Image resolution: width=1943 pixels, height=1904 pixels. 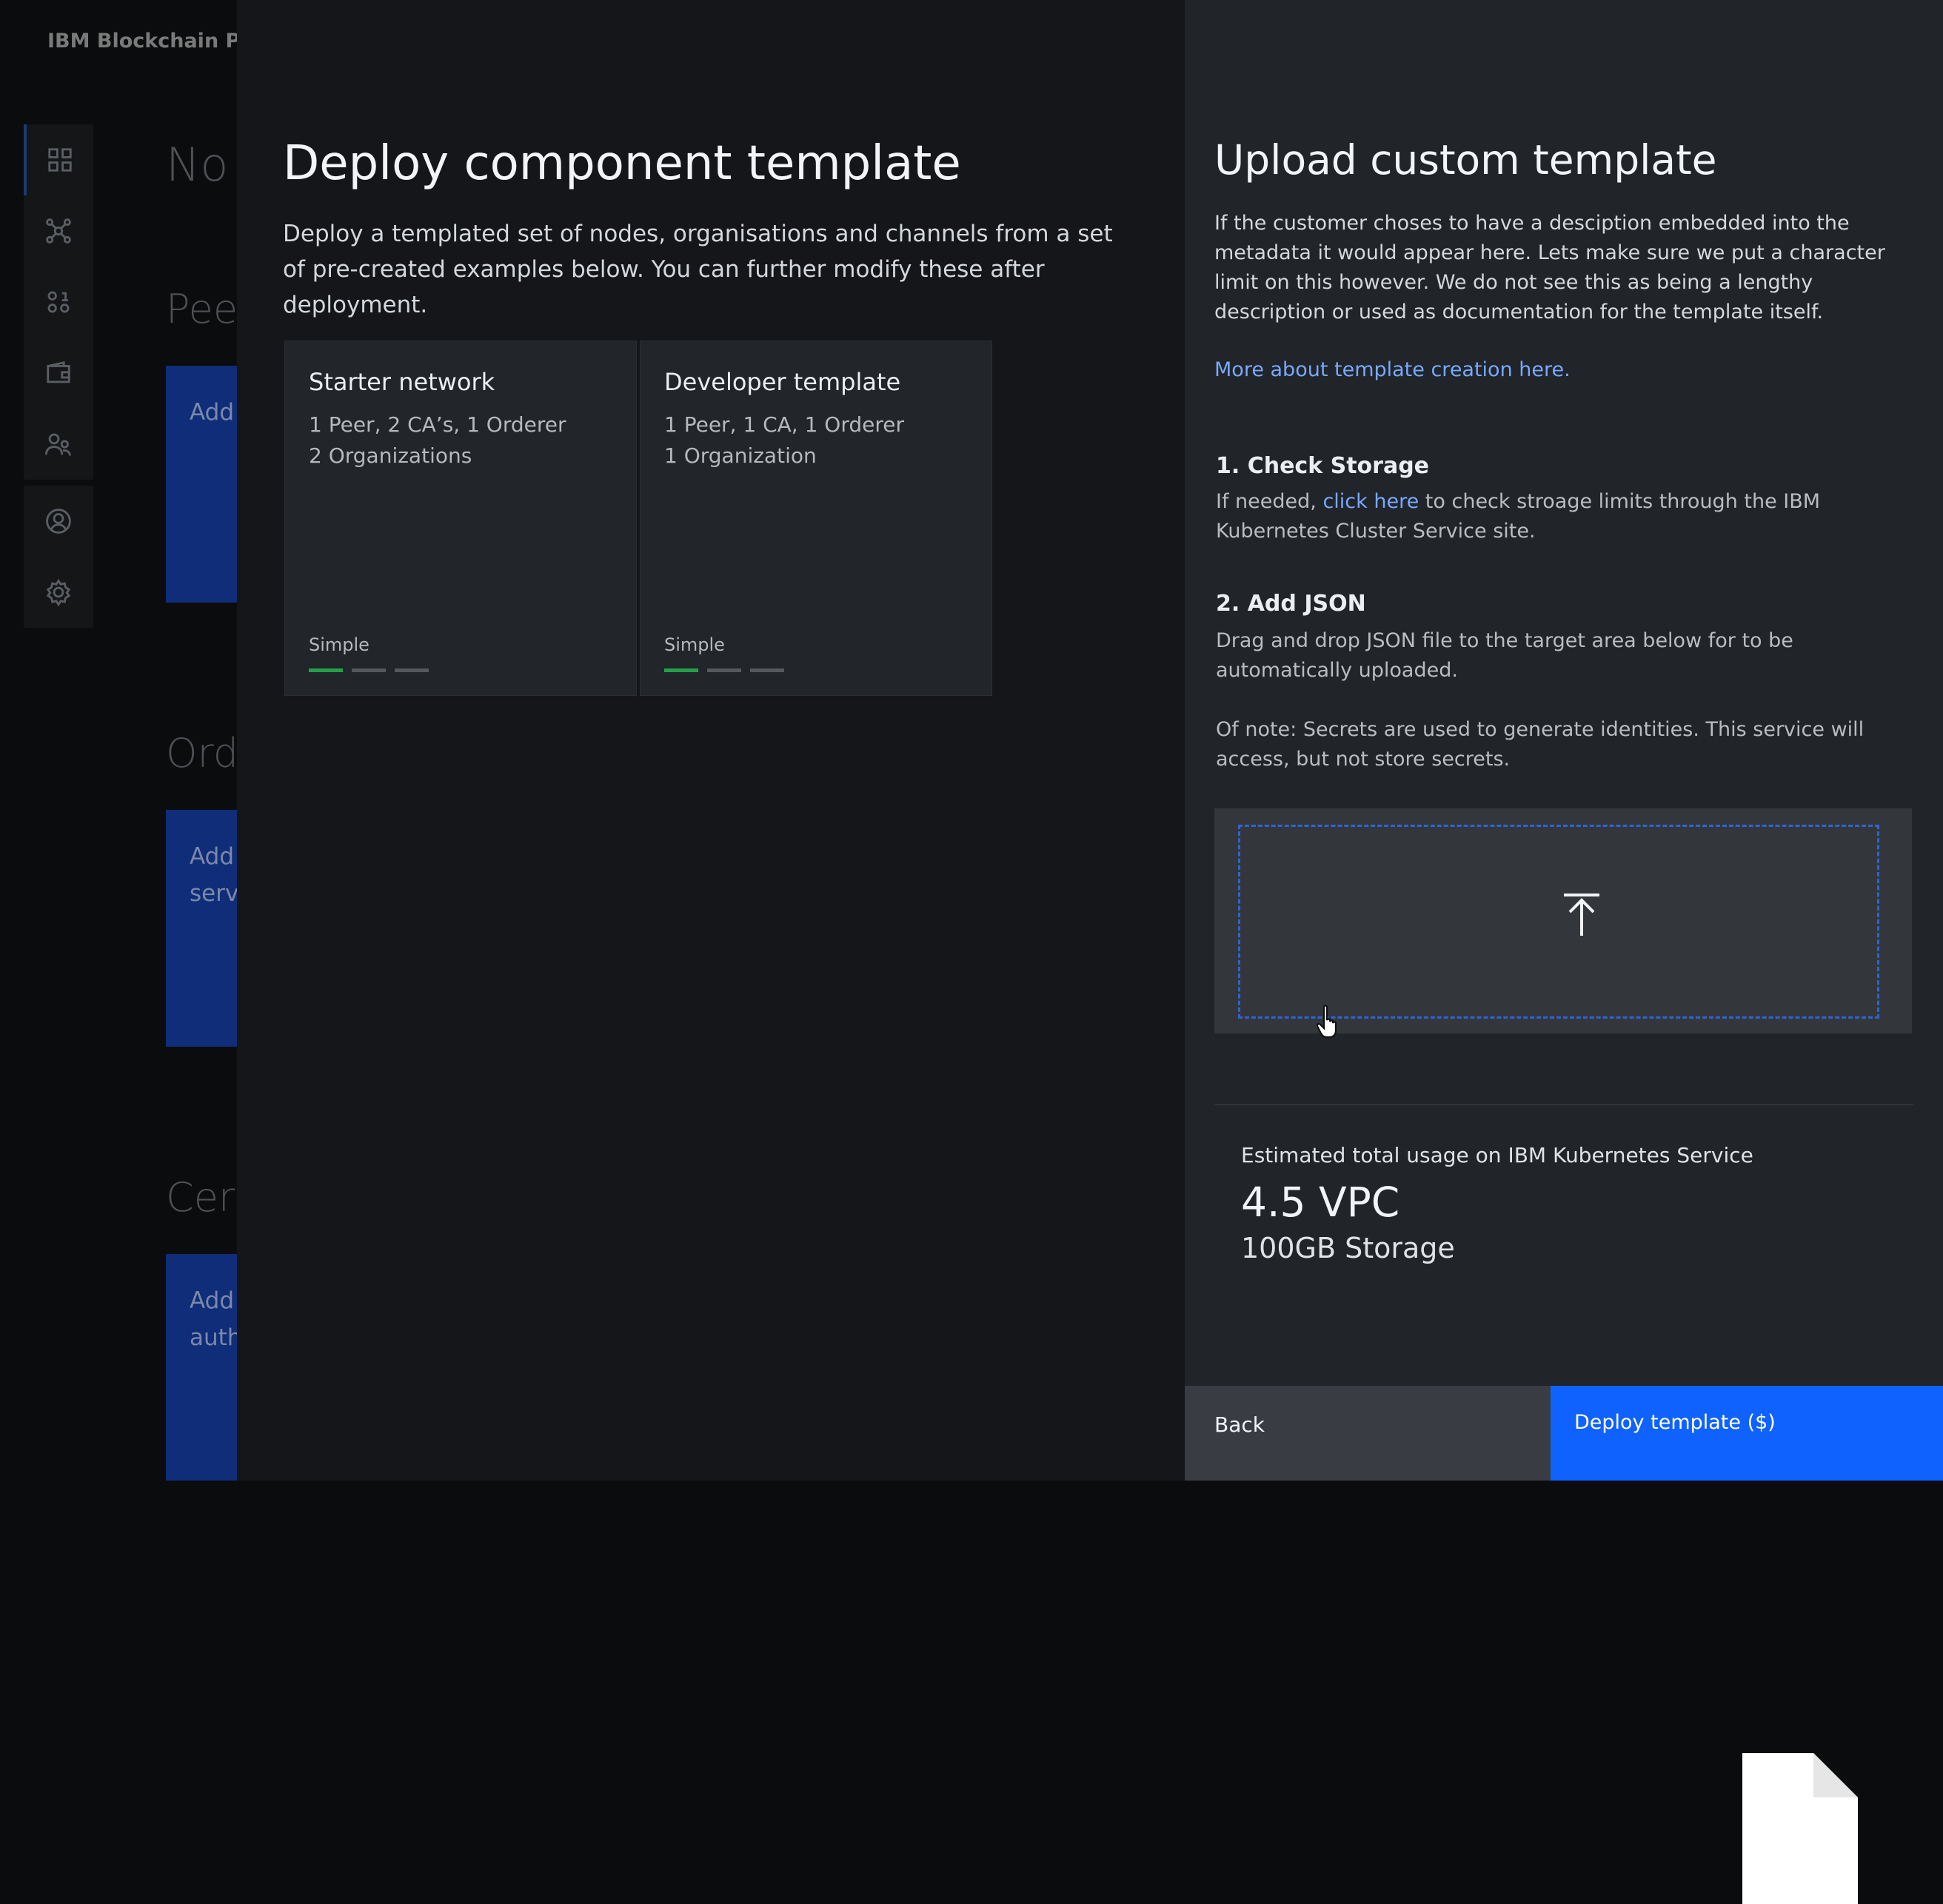 What do you see at coordinates (1368, 1433) in the screenshot?
I see `back-button: Back` at bounding box center [1368, 1433].